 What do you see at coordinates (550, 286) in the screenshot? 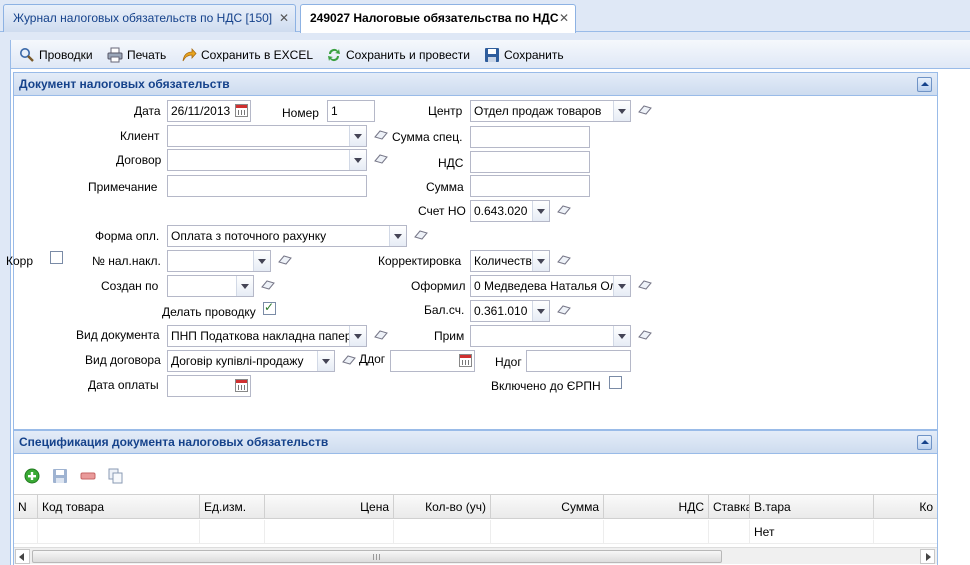
I see `issued-by-combo: 0 Медведева Наталья Олеговна` at bounding box center [550, 286].